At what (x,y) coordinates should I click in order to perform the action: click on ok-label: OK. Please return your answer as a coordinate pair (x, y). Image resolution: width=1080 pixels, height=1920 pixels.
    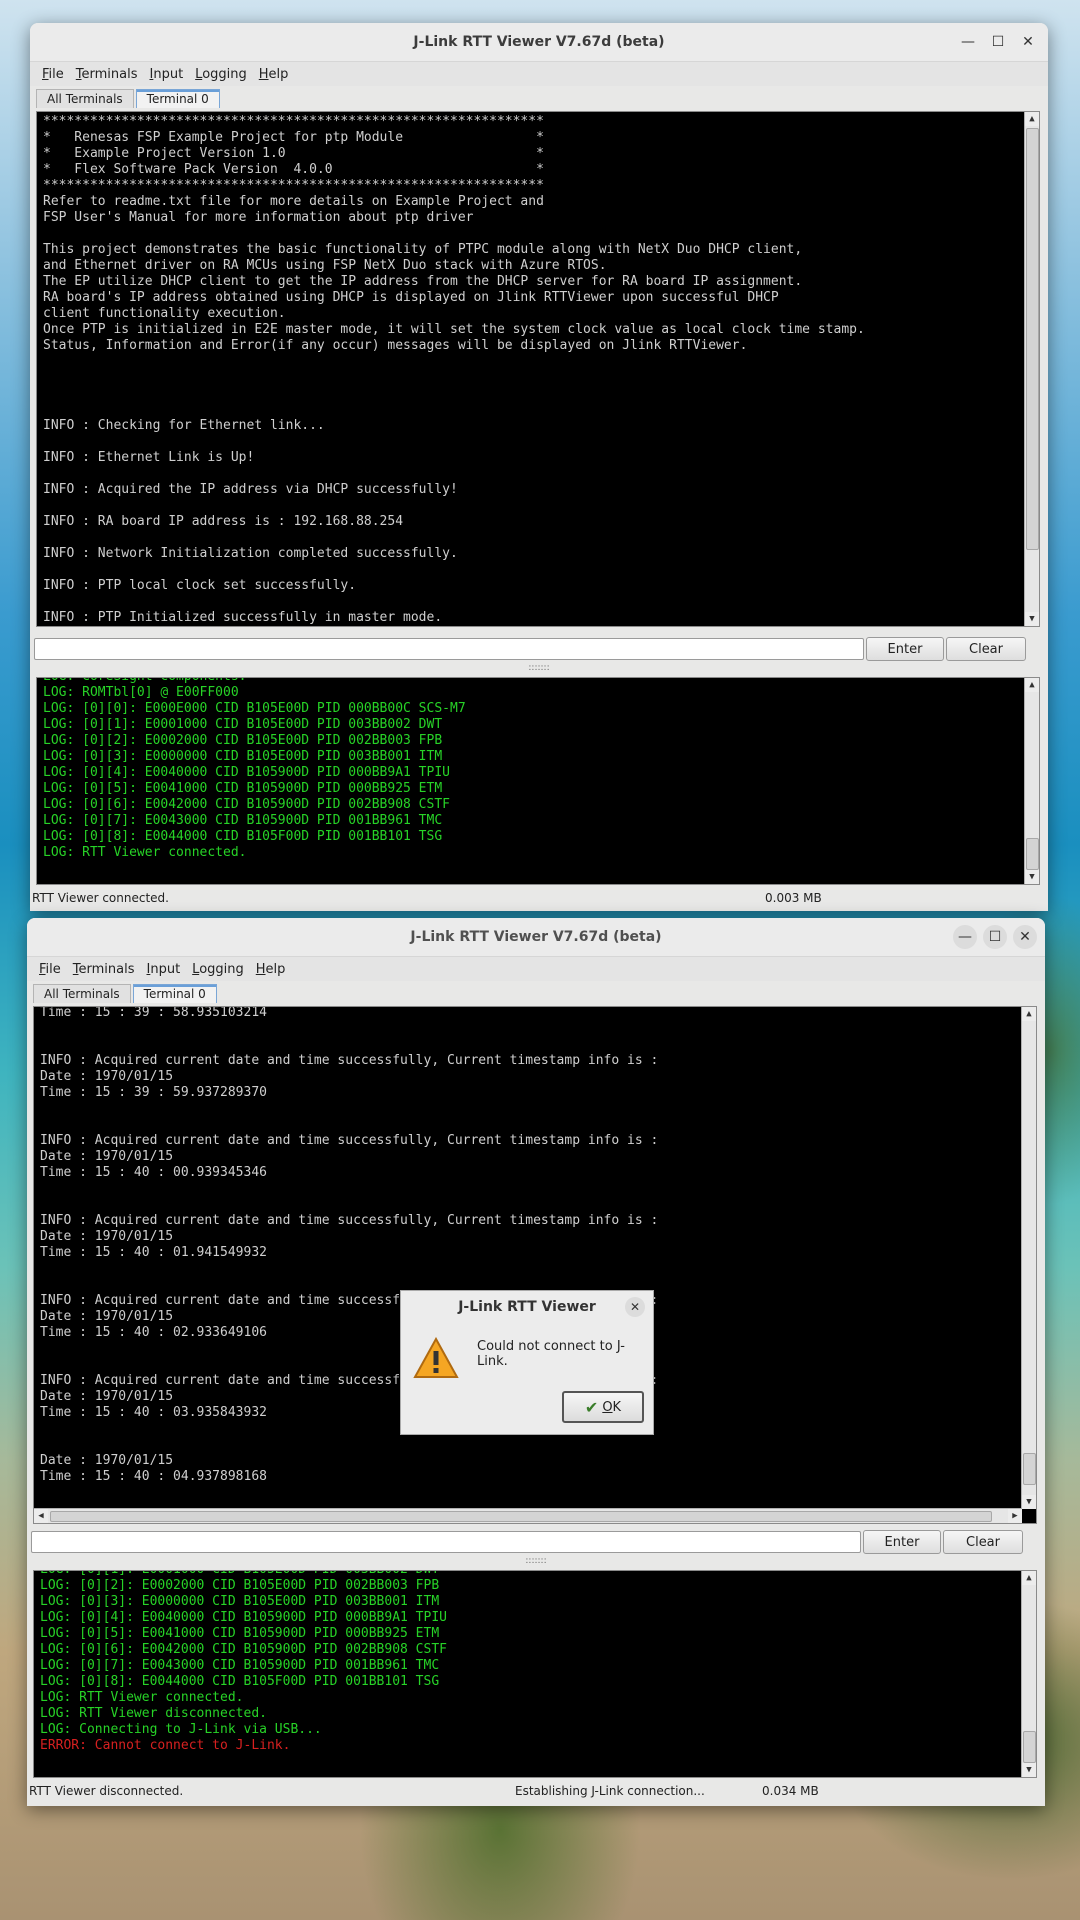
    Looking at the image, I should click on (612, 1407).